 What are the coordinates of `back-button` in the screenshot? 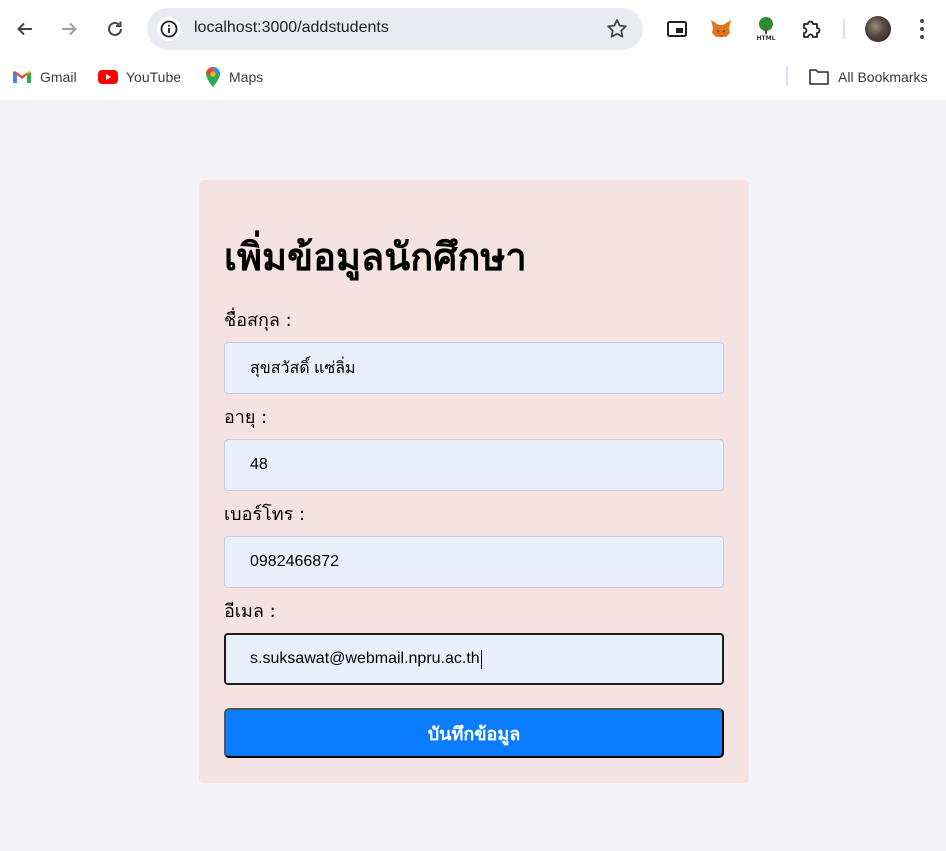 It's located at (25, 29).